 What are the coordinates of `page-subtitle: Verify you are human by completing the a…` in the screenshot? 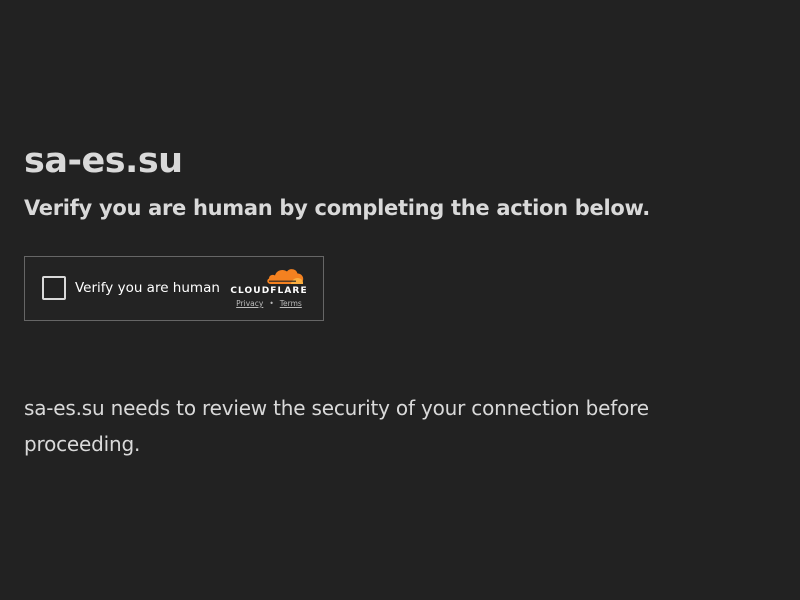 It's located at (337, 208).